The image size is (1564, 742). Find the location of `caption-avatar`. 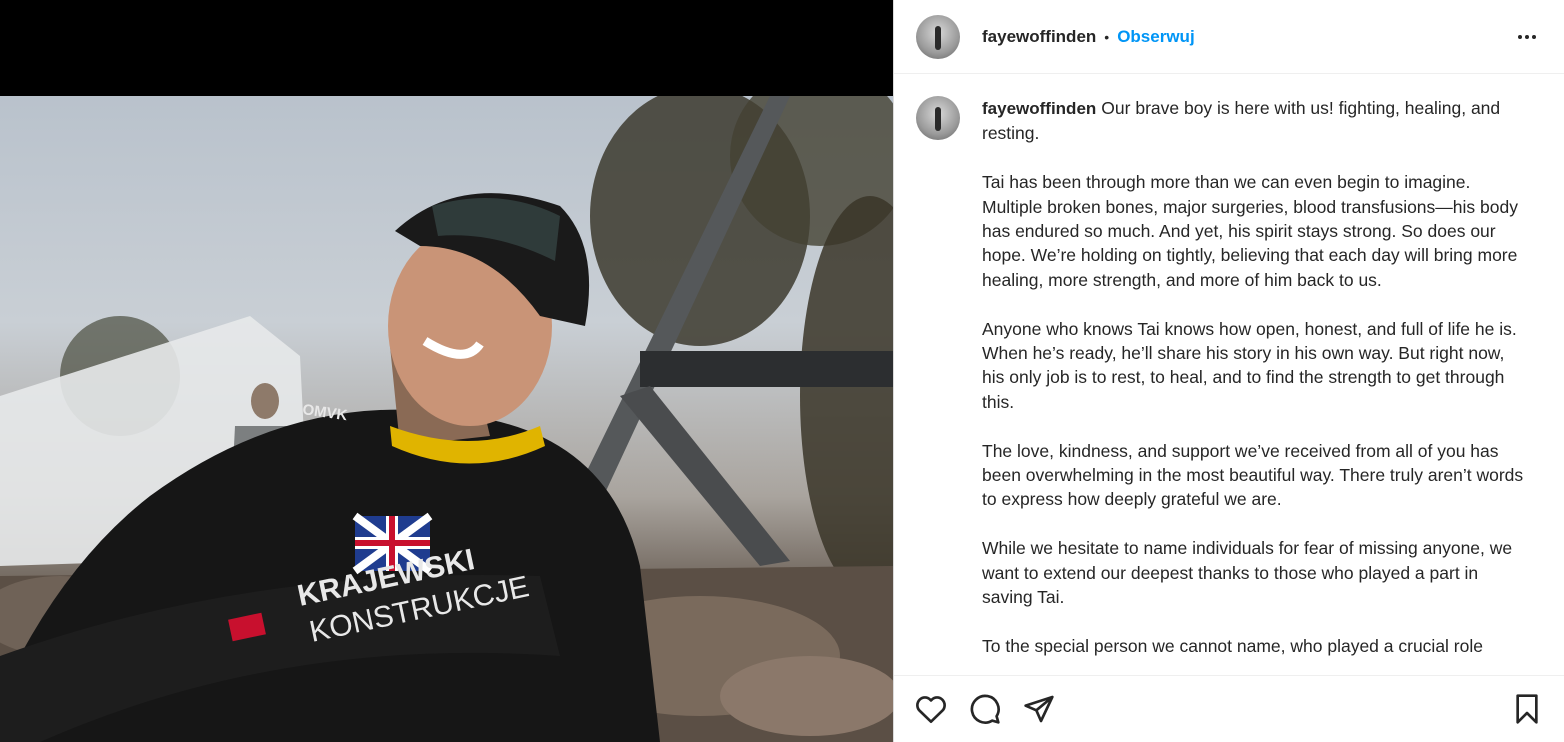

caption-avatar is located at coordinates (938, 118).